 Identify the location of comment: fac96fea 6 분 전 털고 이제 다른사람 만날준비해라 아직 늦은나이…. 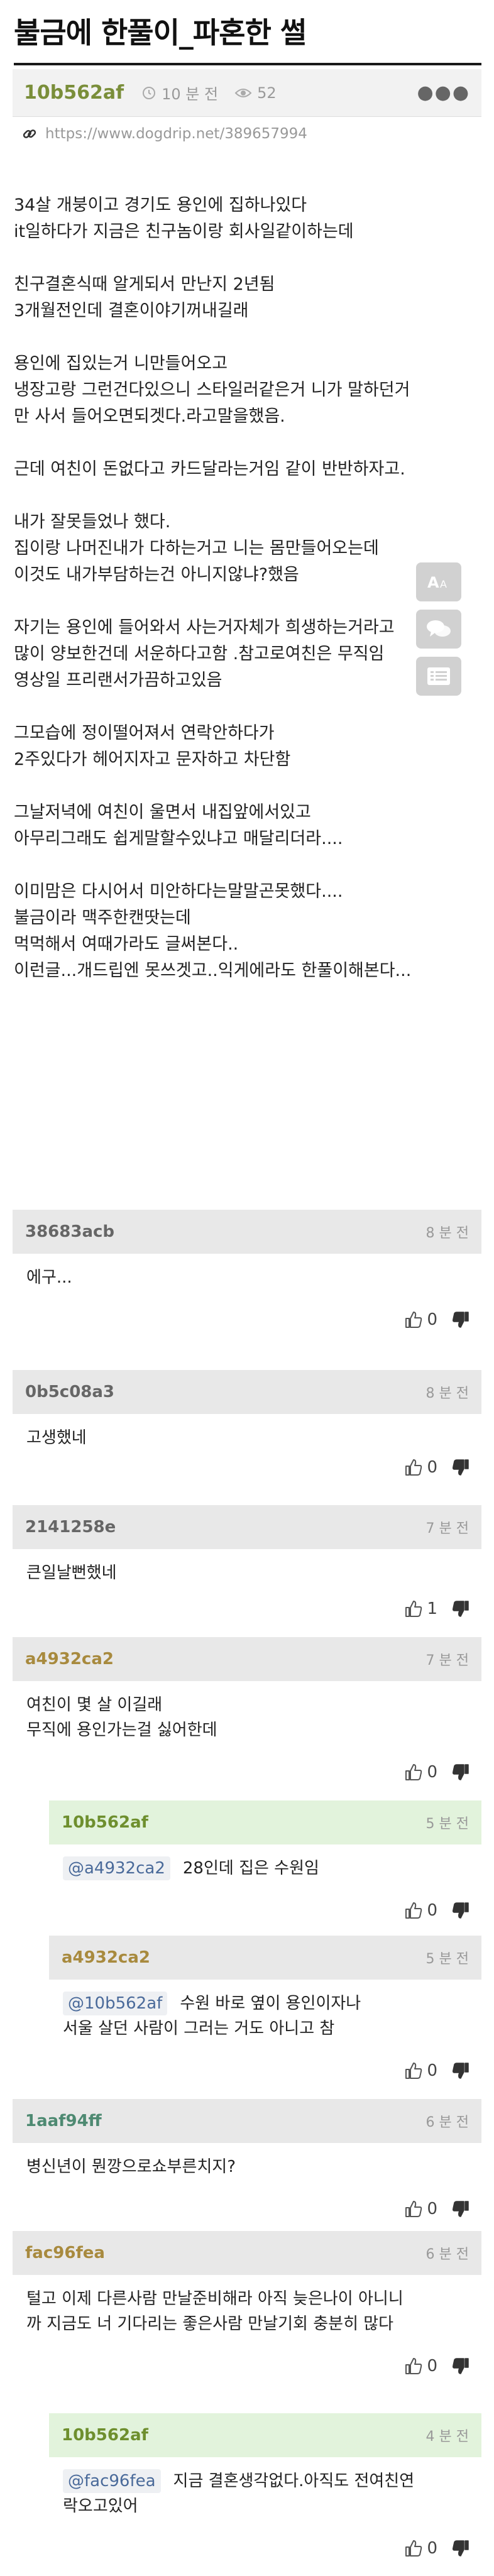
(247, 2303).